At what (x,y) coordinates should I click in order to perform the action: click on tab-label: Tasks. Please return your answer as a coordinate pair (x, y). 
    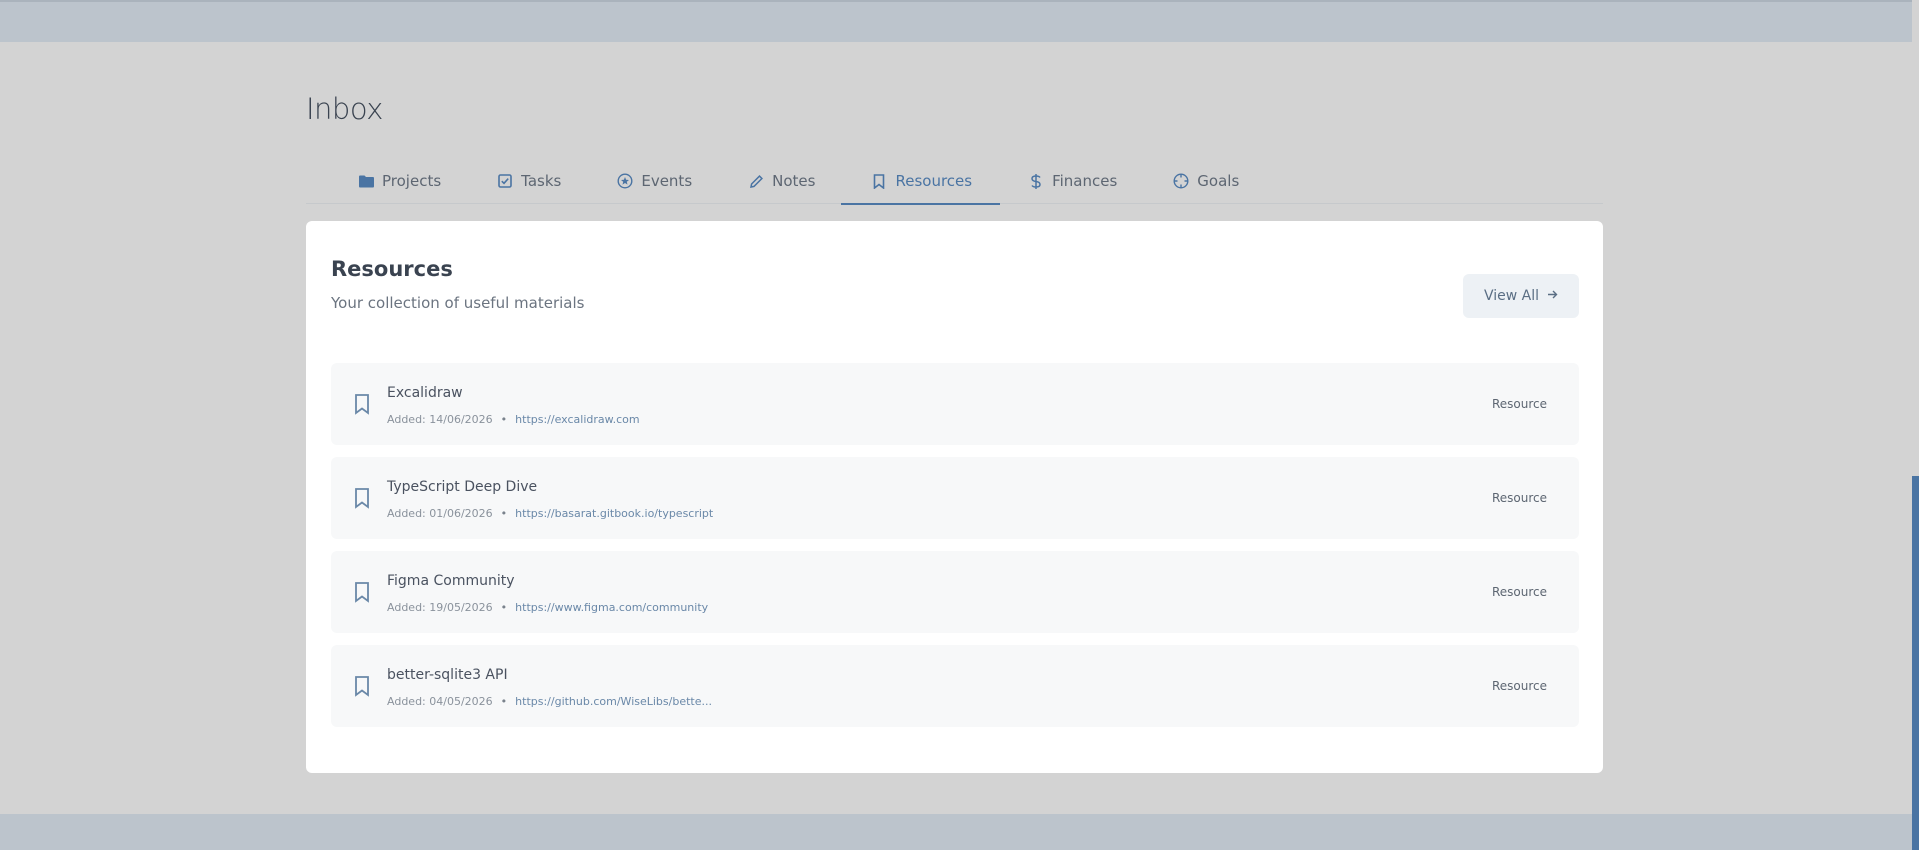
    Looking at the image, I should click on (541, 181).